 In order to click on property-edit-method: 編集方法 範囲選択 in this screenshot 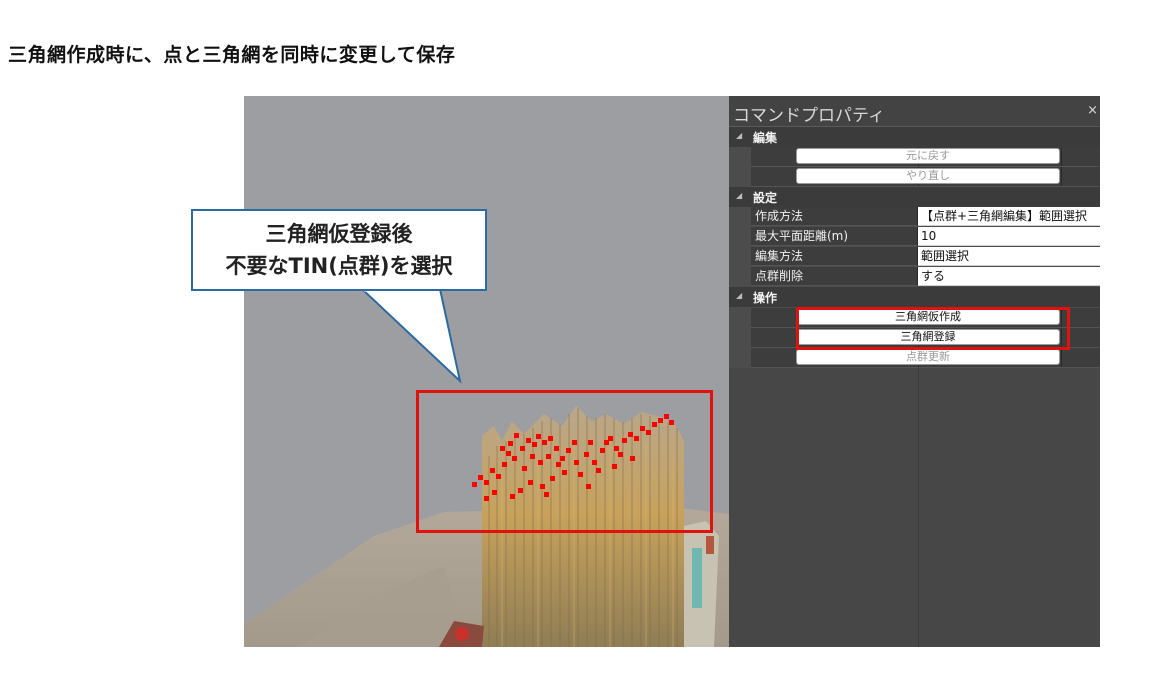, I will do `click(914, 257)`.